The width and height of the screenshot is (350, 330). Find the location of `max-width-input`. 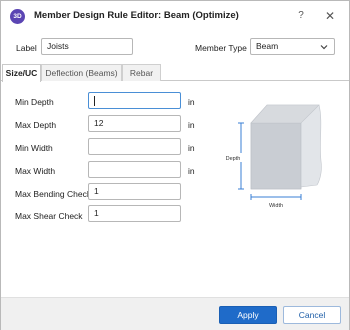

max-width-input is located at coordinates (134, 169).